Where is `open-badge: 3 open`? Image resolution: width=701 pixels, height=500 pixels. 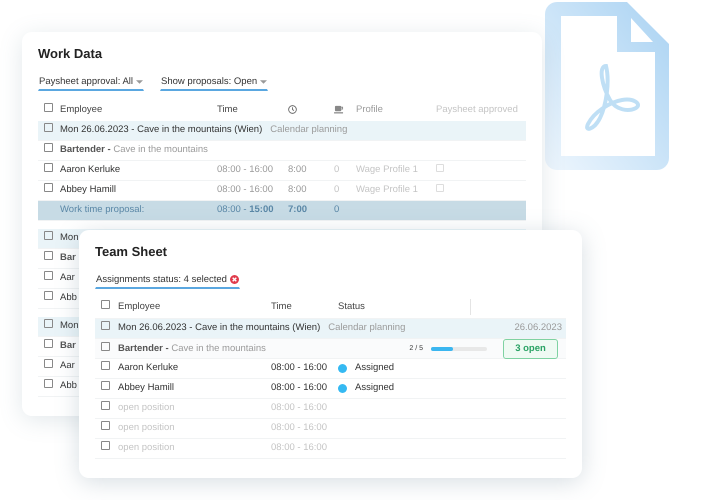 open-badge: 3 open is located at coordinates (530, 348).